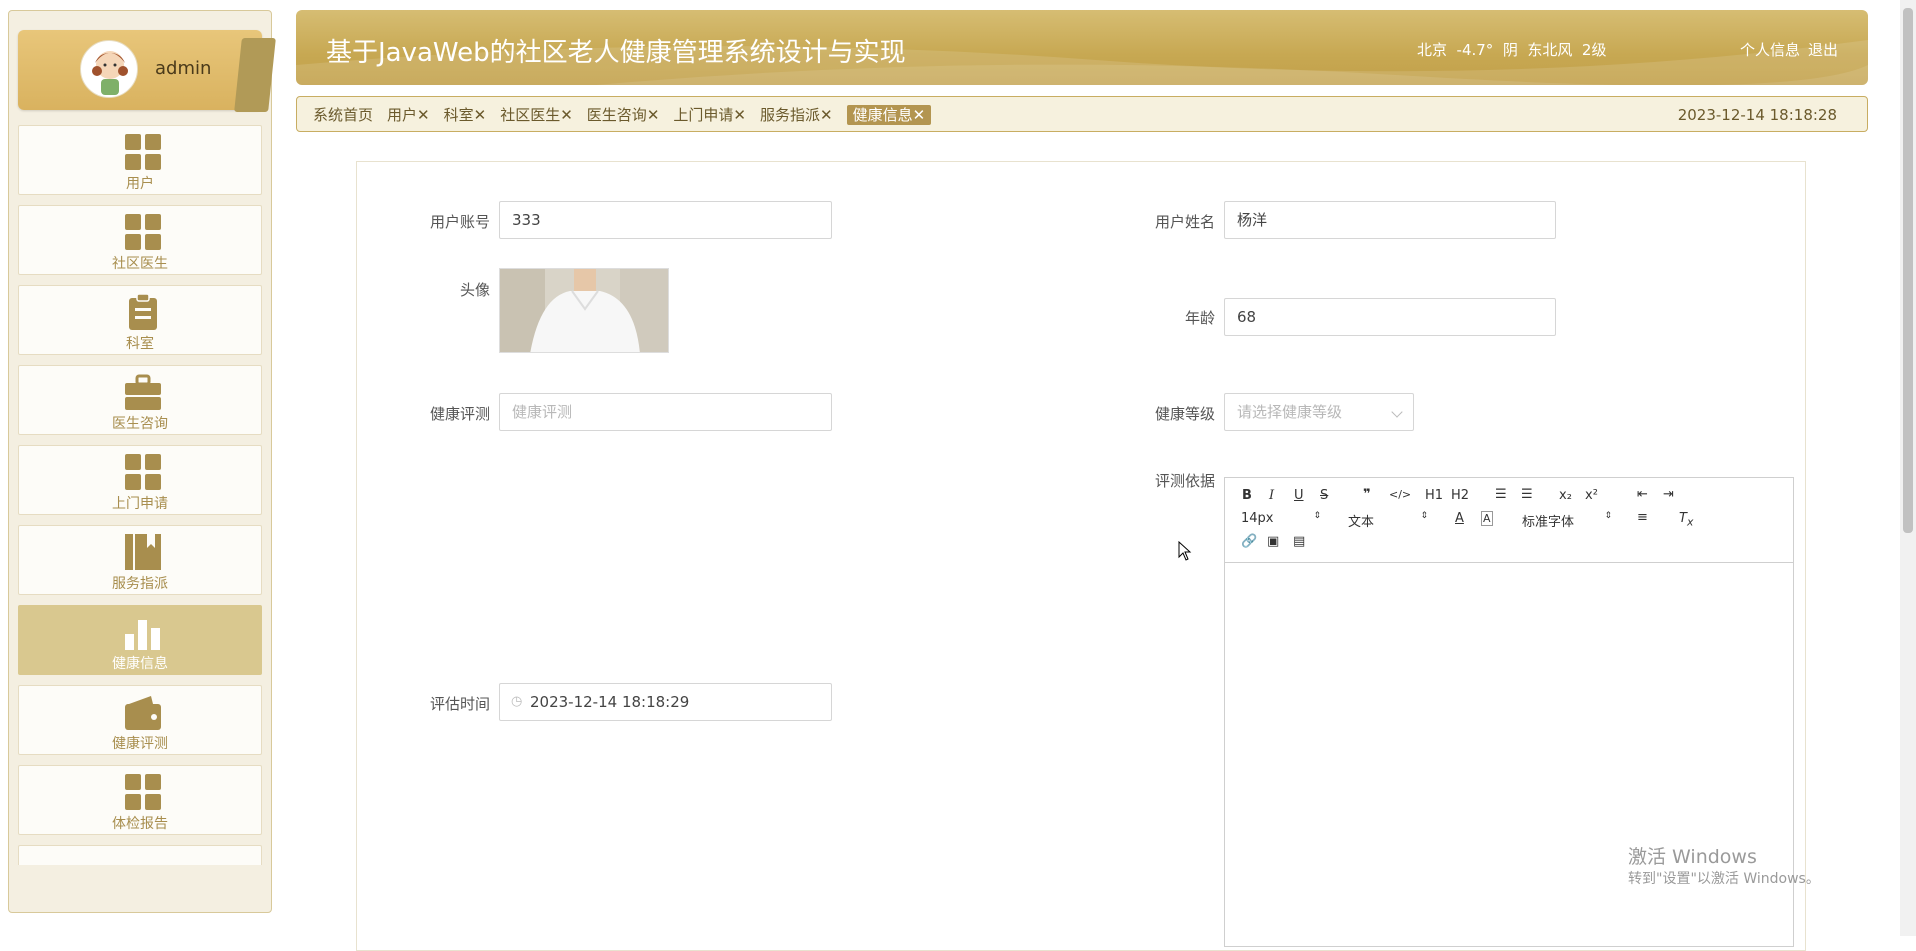 This screenshot has width=1916, height=951. What do you see at coordinates (183, 68) in the screenshot?
I see `username: admin` at bounding box center [183, 68].